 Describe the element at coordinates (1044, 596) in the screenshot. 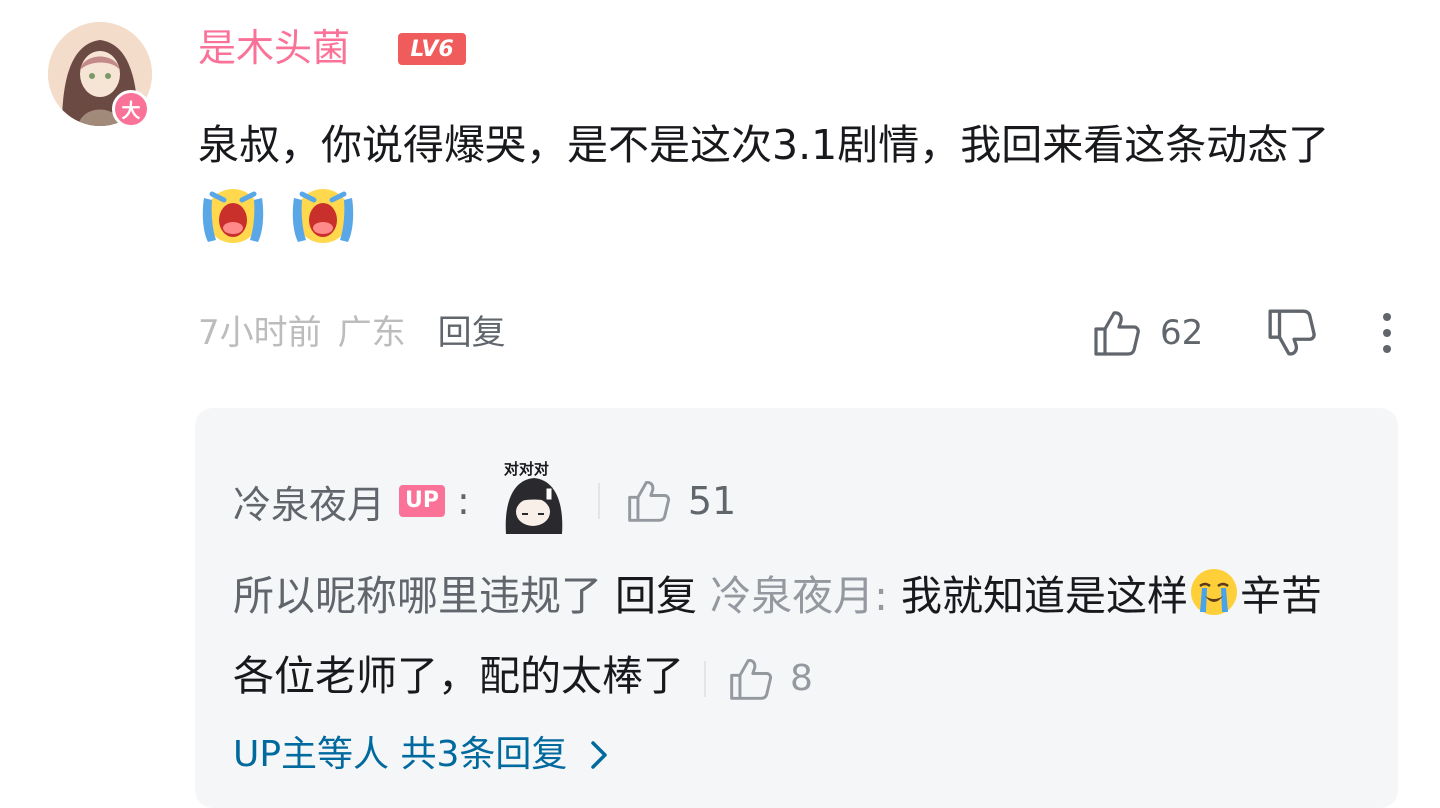

I see `reply-text-a: 我就知道是这样` at that location.